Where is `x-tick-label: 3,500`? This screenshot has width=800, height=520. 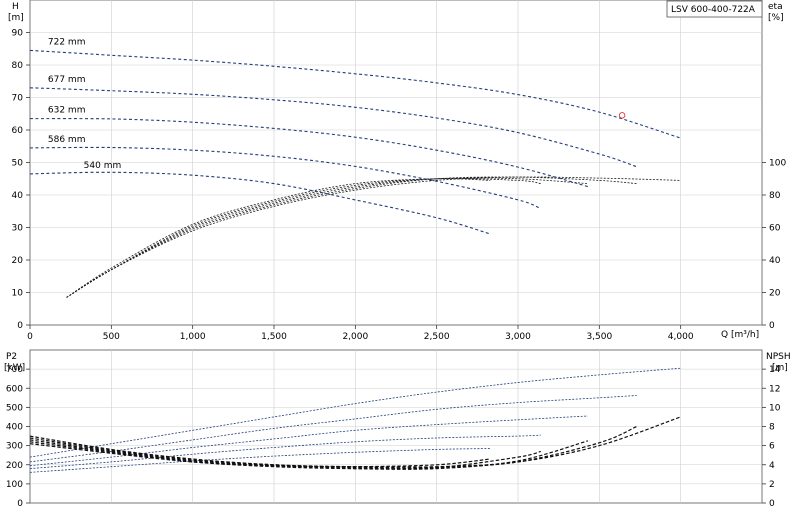
x-tick-label: 3,500 is located at coordinates (599, 337).